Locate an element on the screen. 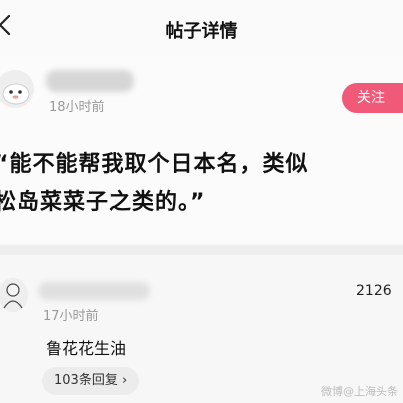 This screenshot has width=403, height=403. watermark: 微博@上海头条 is located at coordinates (359, 391).